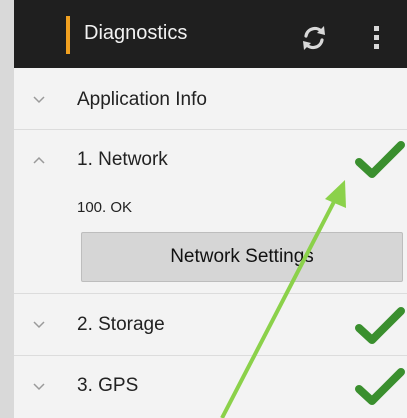 Image resolution: width=407 pixels, height=418 pixels. I want to click on chevron-up-icon, so click(39, 160).